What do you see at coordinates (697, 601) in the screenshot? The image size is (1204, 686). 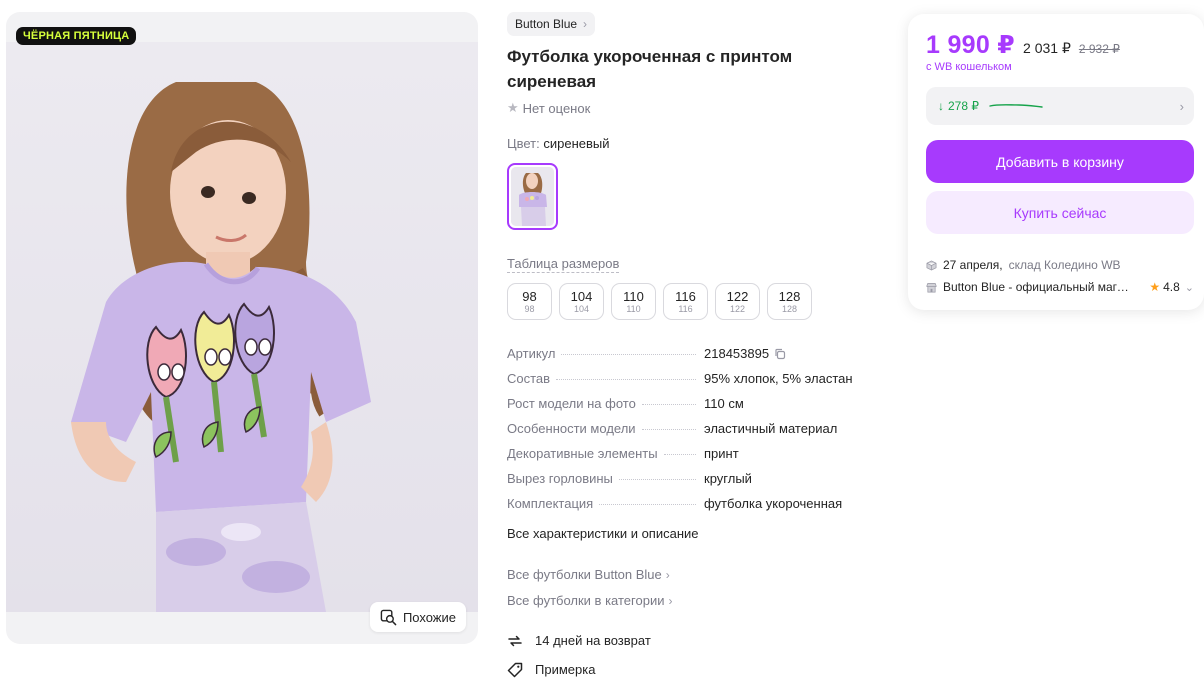 I see `all-category-tshirts-link: Все футболки в категории ›` at bounding box center [697, 601].